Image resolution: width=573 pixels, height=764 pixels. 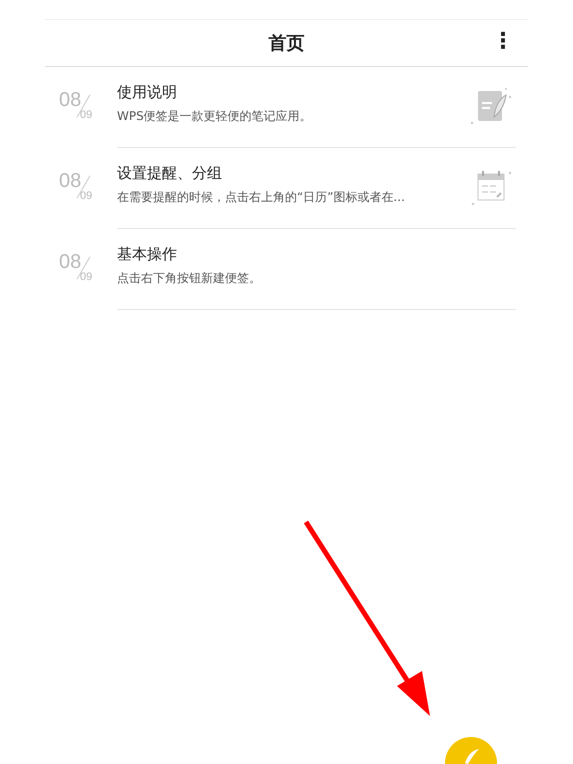 What do you see at coordinates (285, 269) in the screenshot?
I see `note-item: 08 09 基本操作 点击右下角按钮新建便签。` at bounding box center [285, 269].